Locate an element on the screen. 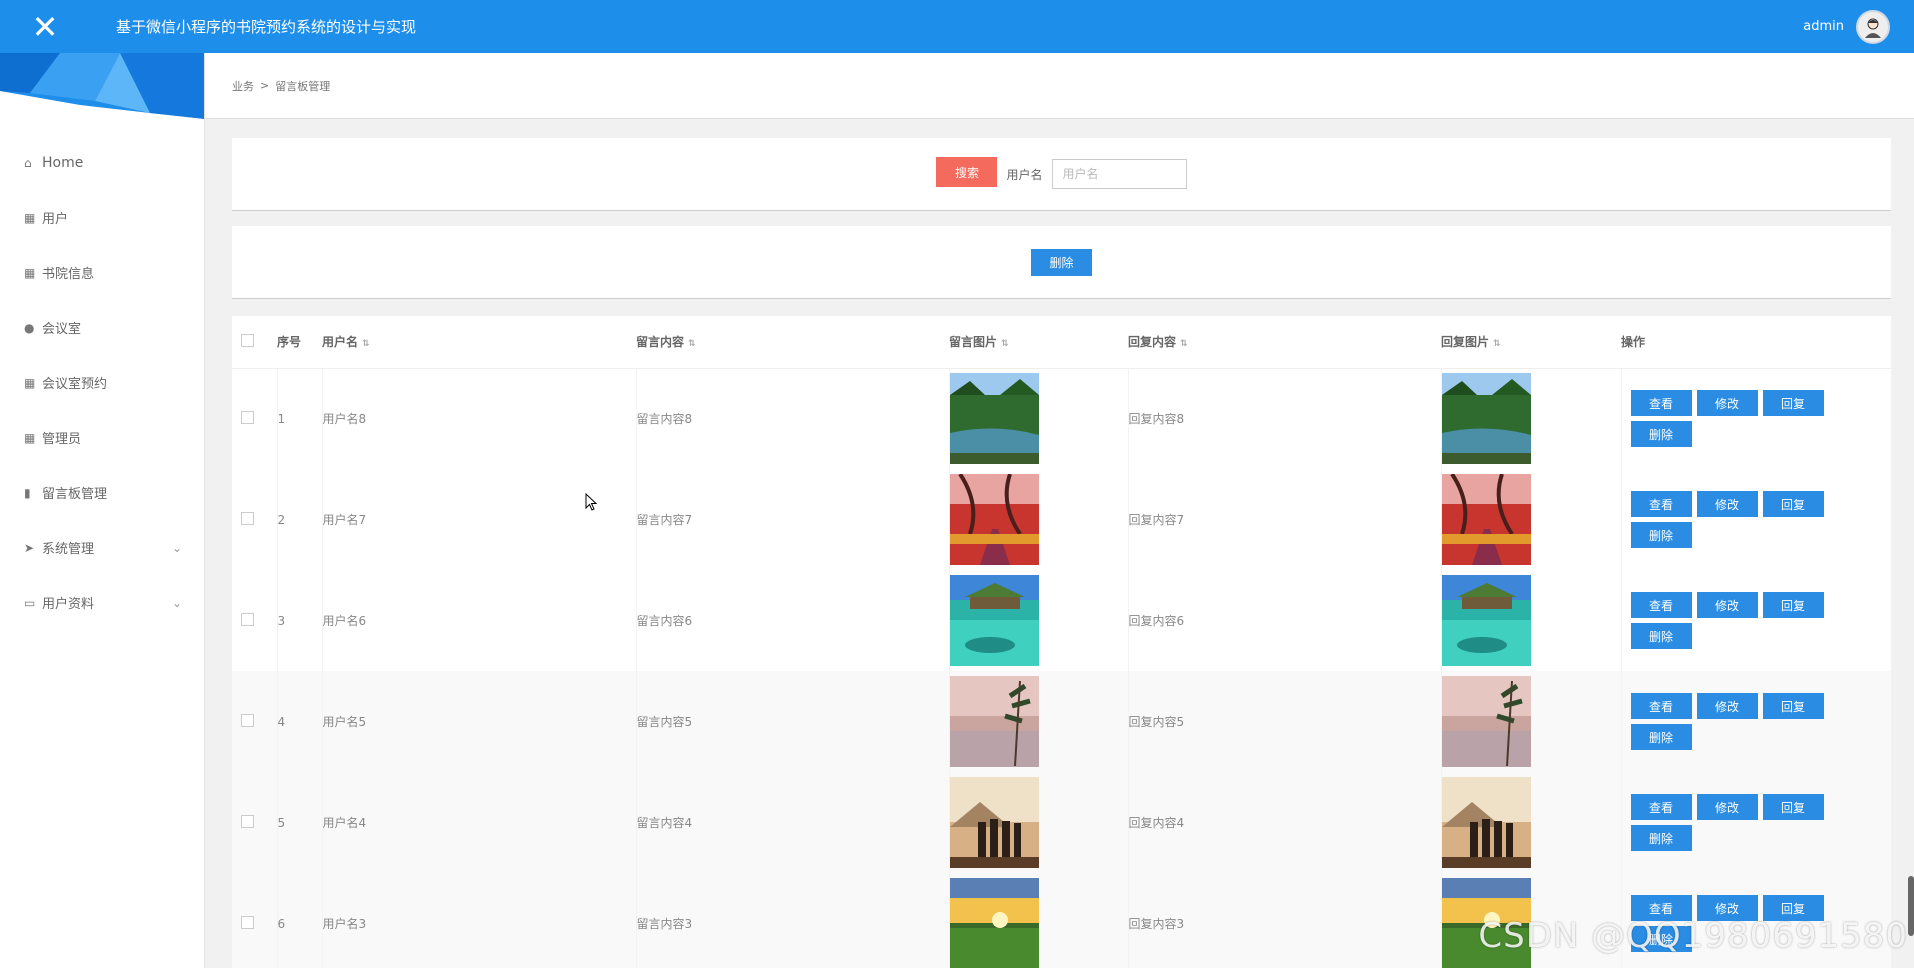 This screenshot has height=968, width=1914. cell-reply: 回复内容5 is located at coordinates (1285, 721).